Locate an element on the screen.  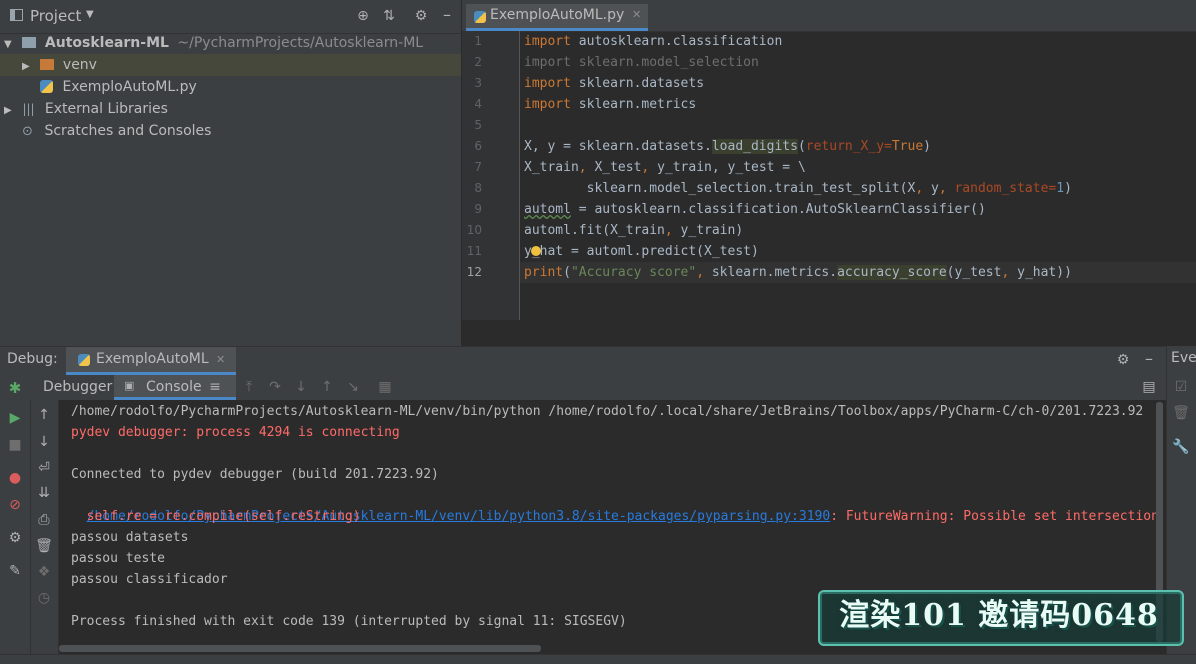
step-out-icon: ↑ is located at coordinates (327, 387).